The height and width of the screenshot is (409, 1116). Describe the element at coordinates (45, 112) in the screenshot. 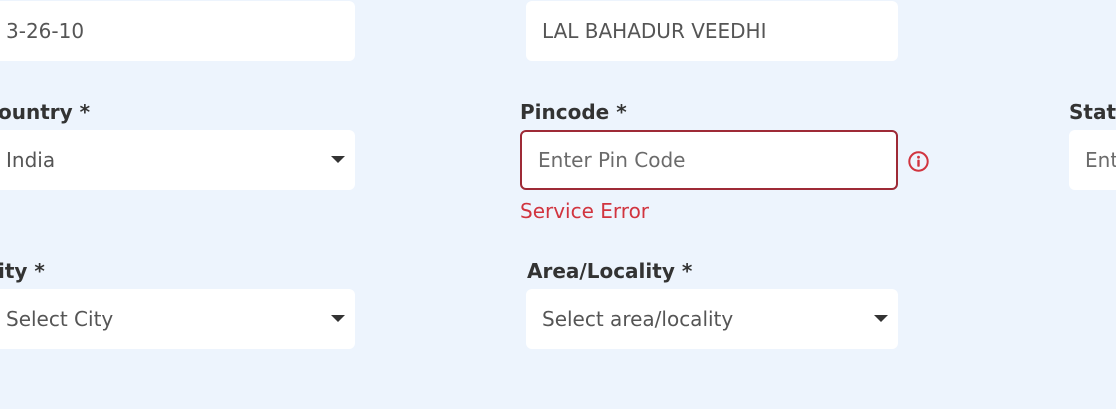

I see `country-label: ountry *` at that location.